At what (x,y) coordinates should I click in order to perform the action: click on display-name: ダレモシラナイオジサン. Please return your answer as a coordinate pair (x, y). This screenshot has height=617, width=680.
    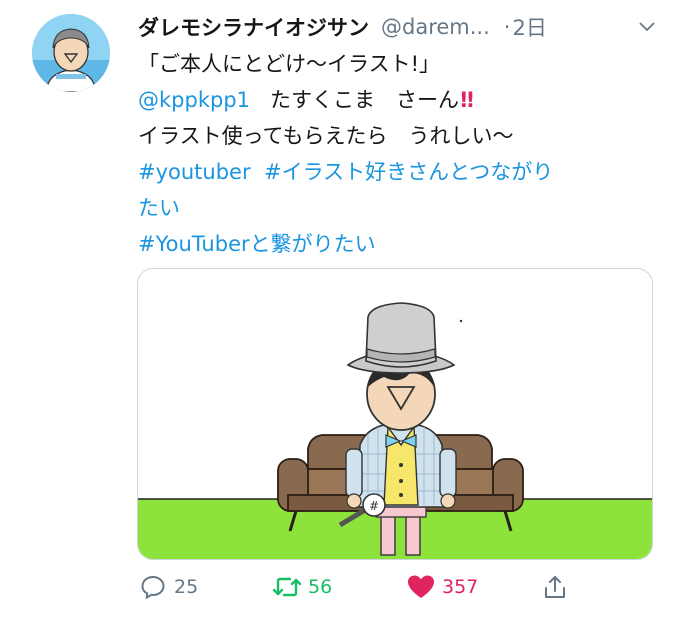
    Looking at the image, I should click on (253, 27).